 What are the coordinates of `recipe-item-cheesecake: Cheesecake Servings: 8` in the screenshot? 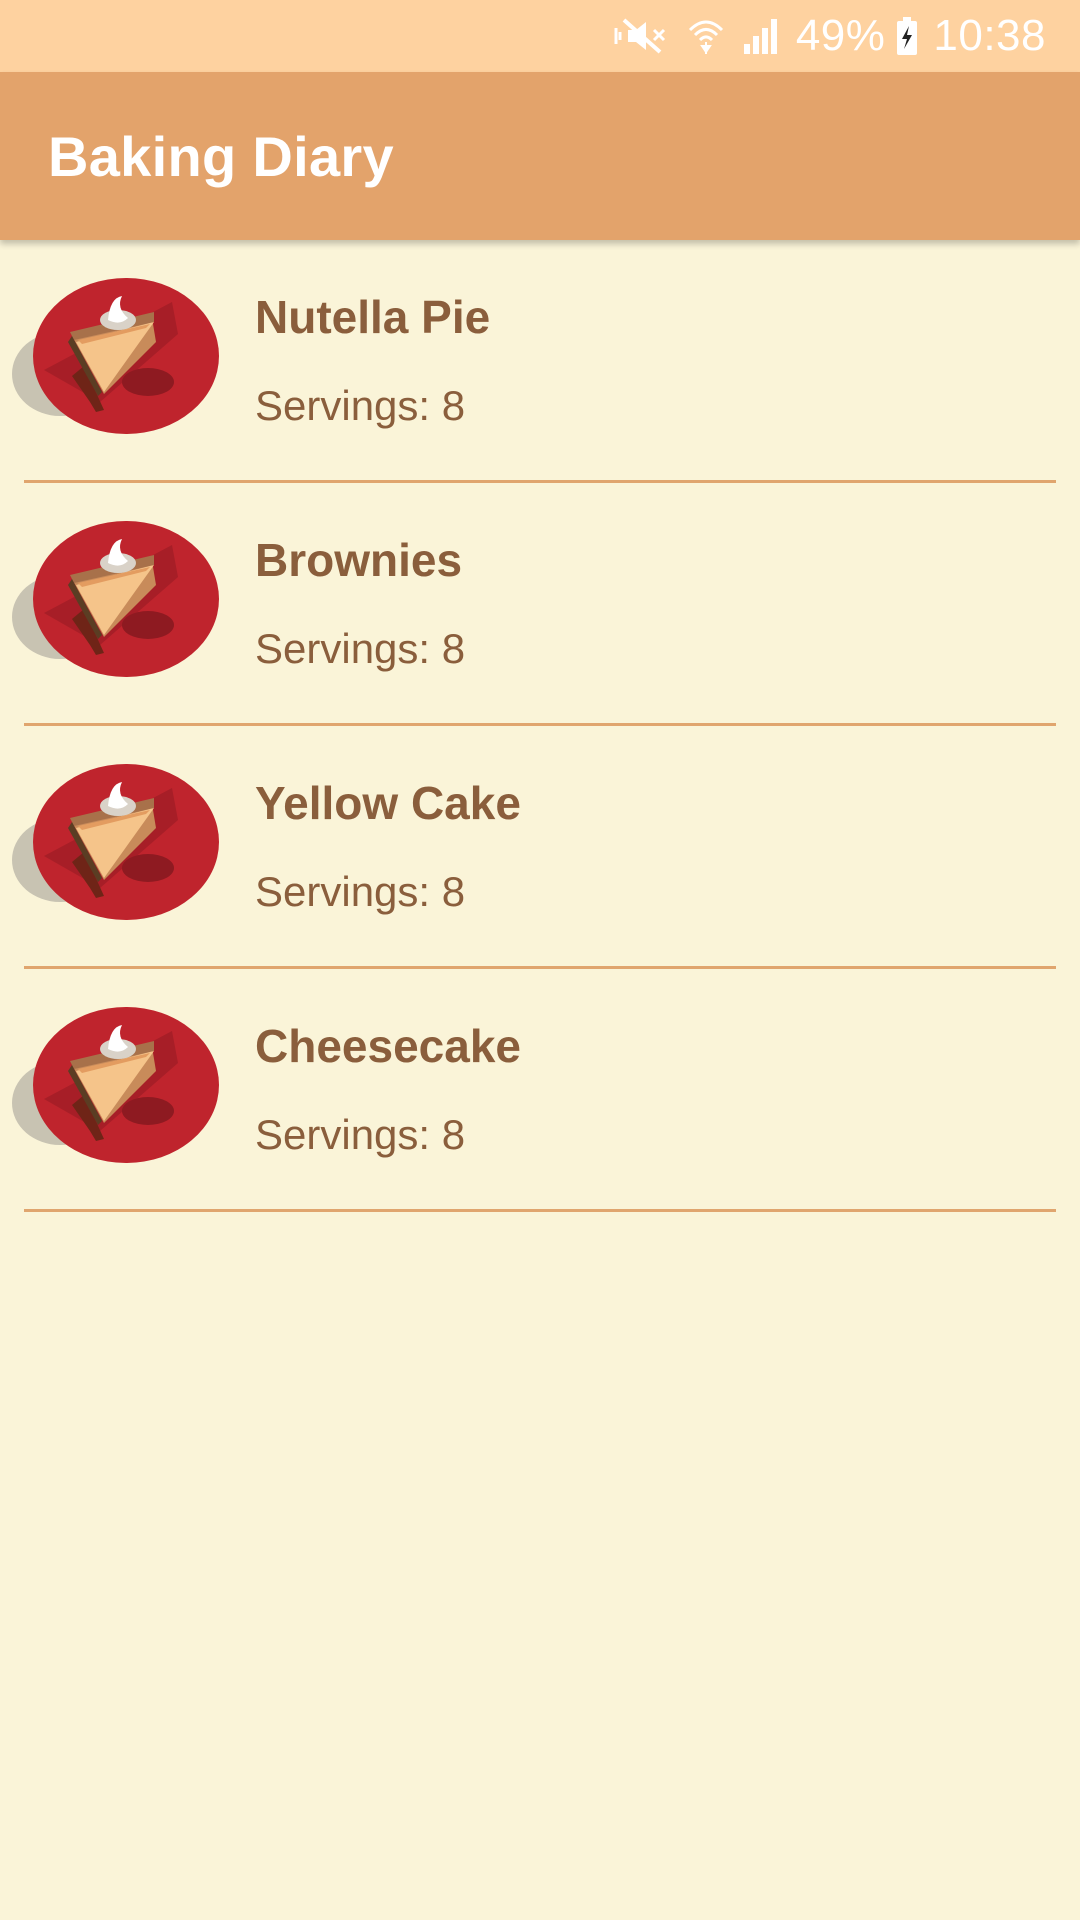 It's located at (534, 1090).